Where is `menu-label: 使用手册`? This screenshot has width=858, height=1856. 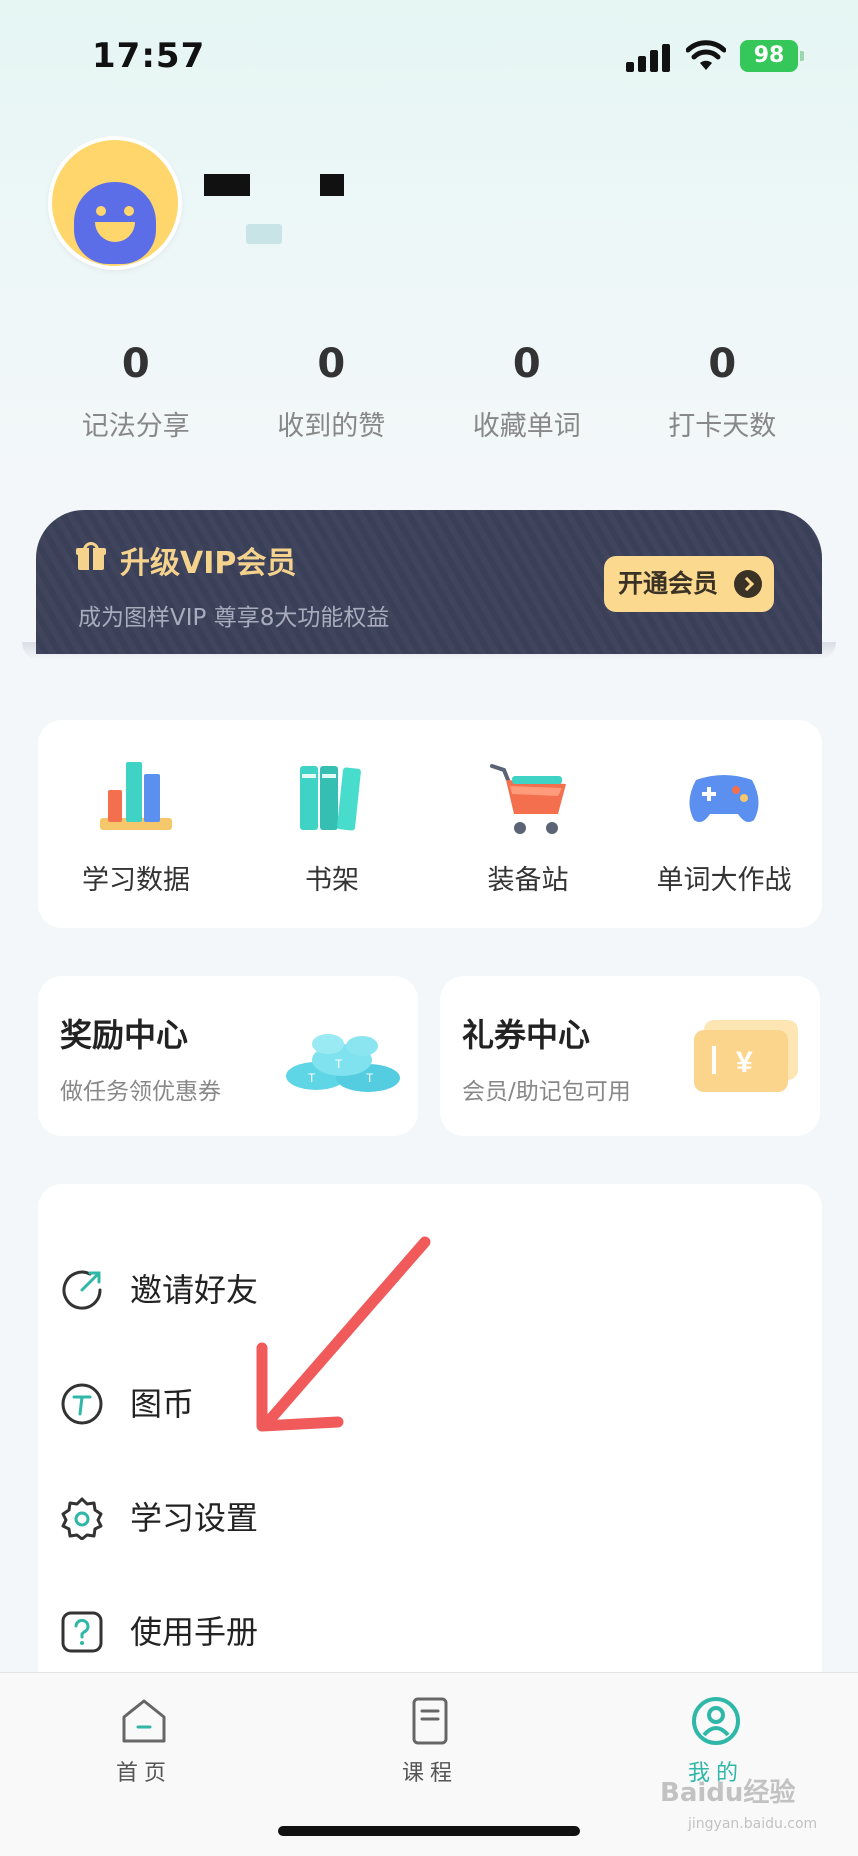 menu-label: 使用手册 is located at coordinates (194, 1632).